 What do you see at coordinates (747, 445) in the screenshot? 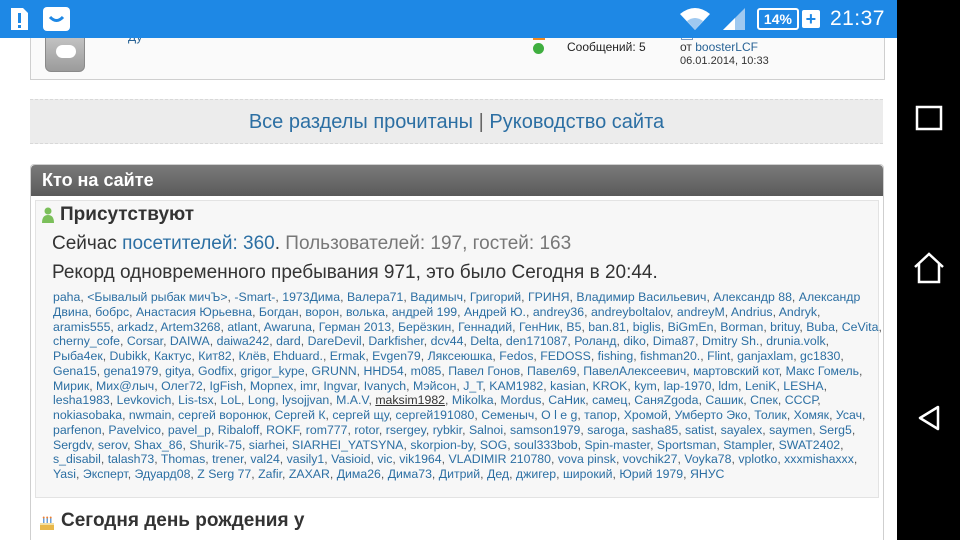
I see `online-user-link: Stampler` at bounding box center [747, 445].